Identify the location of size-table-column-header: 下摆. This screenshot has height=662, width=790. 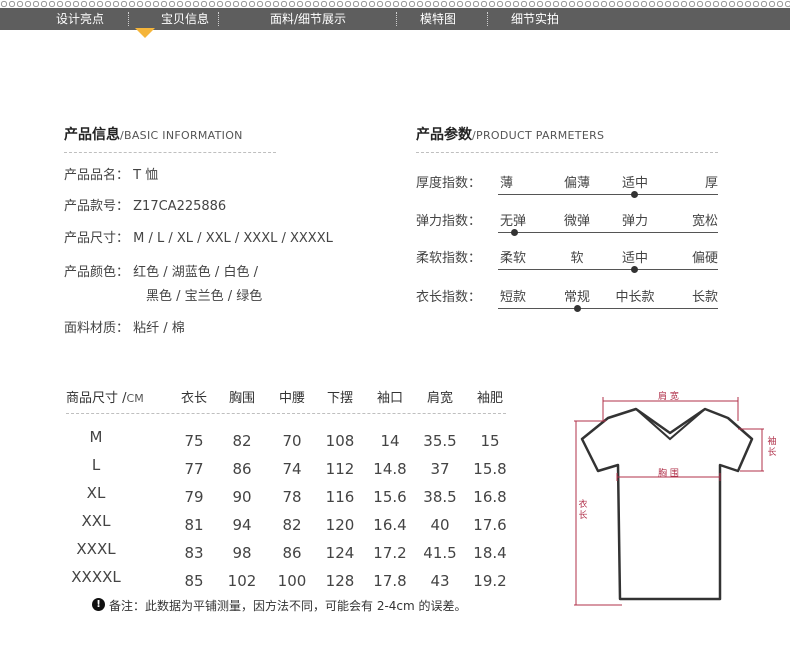
(339, 398).